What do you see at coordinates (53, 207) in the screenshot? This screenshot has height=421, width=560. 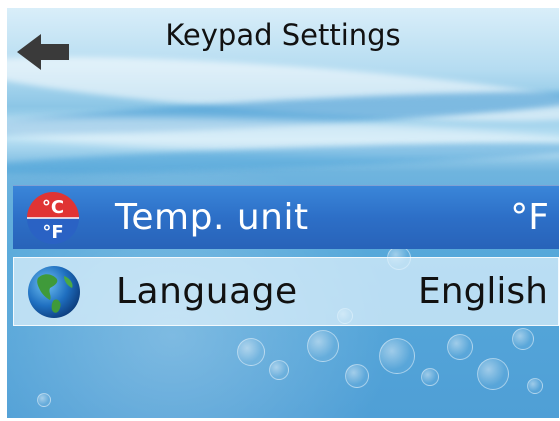 I see `celsius-label: °C` at bounding box center [53, 207].